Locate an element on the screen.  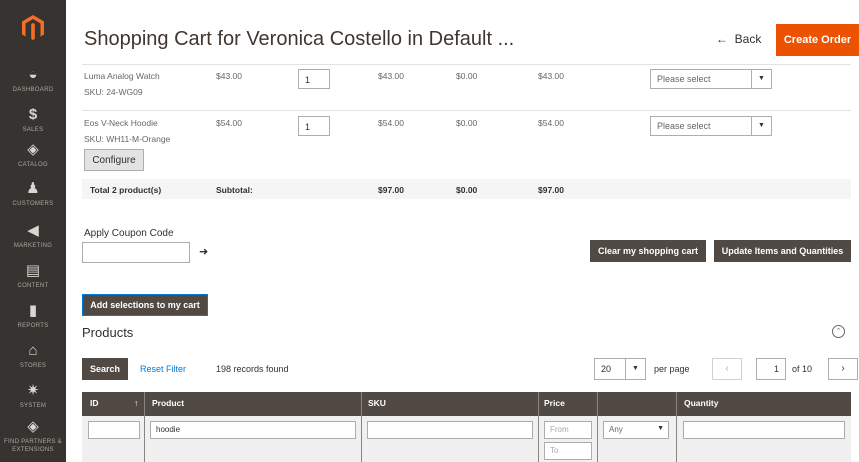
prev-page-button: ‹ is located at coordinates (727, 369).